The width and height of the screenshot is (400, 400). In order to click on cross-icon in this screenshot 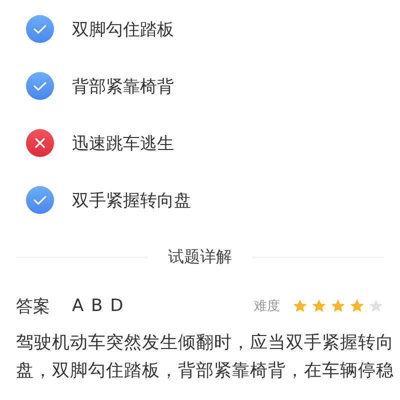, I will do `click(40, 143)`.